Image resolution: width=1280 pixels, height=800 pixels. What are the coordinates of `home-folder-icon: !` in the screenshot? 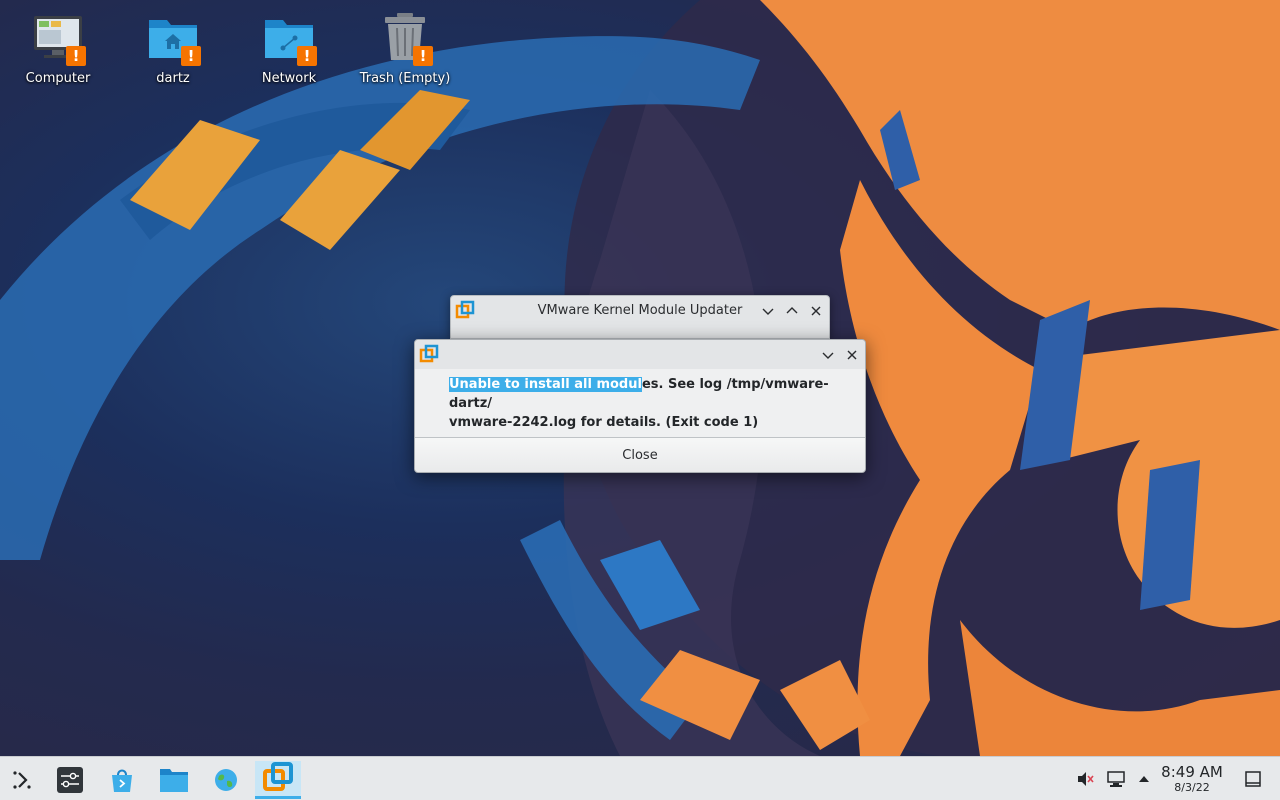 It's located at (173, 38).